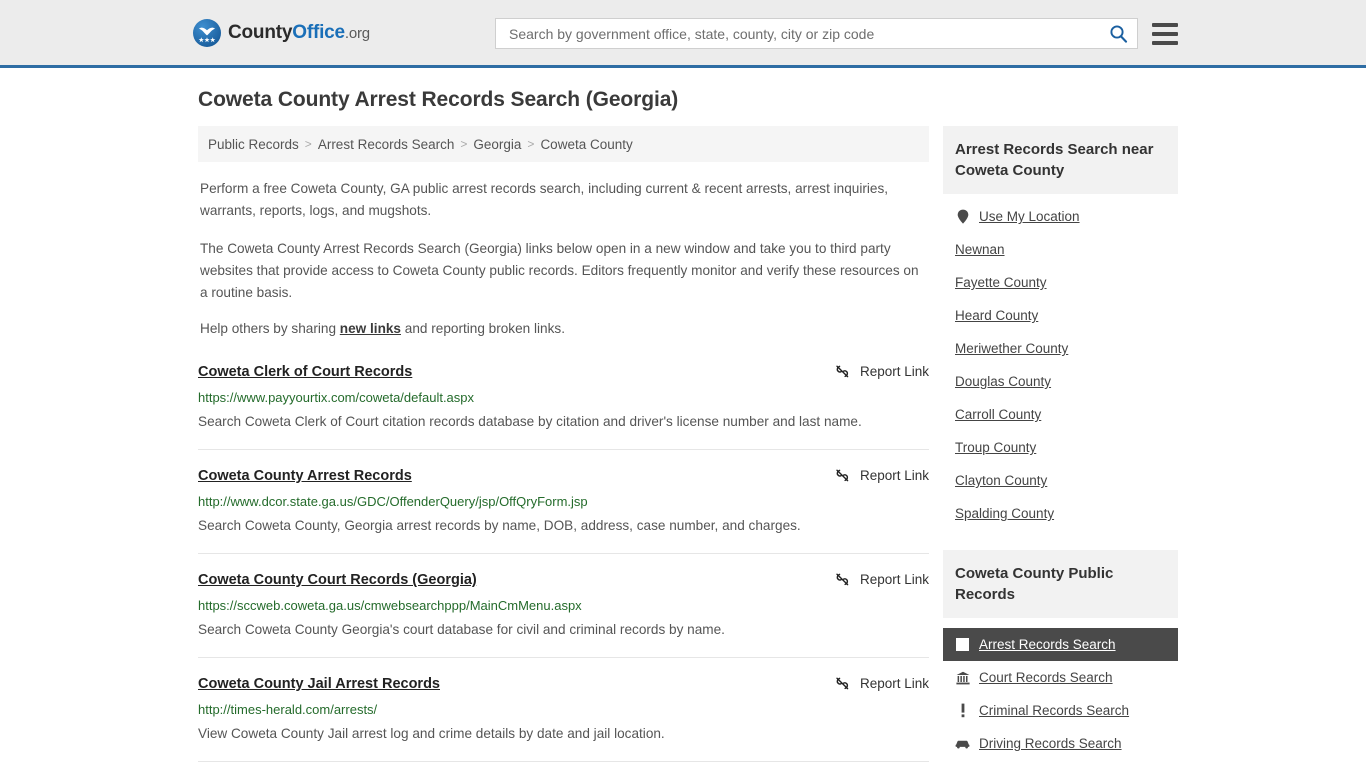 The image size is (1366, 768). What do you see at coordinates (253, 144) in the screenshot?
I see `breadcrumb-item-0: Public Records` at bounding box center [253, 144].